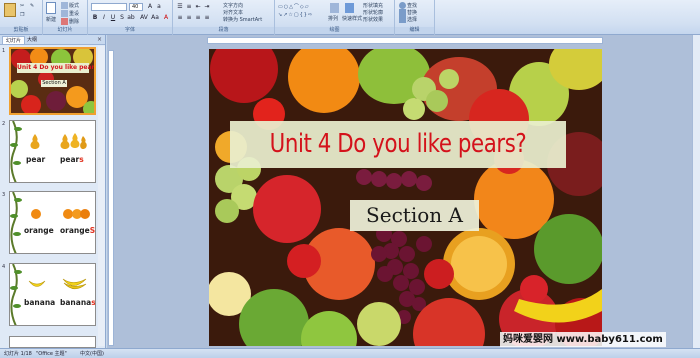  I want to click on slide-thumbnail-3: orange orangeS, so click(52, 222).